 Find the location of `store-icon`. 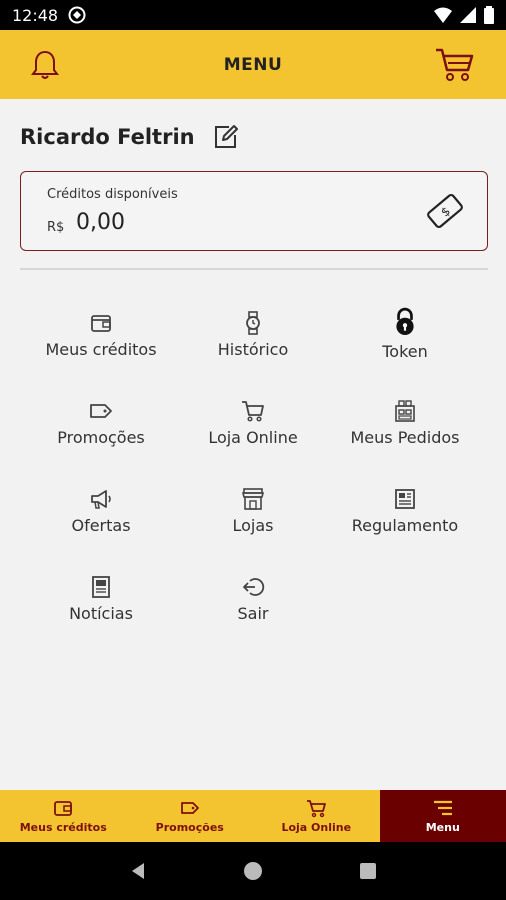

store-icon is located at coordinates (253, 499).